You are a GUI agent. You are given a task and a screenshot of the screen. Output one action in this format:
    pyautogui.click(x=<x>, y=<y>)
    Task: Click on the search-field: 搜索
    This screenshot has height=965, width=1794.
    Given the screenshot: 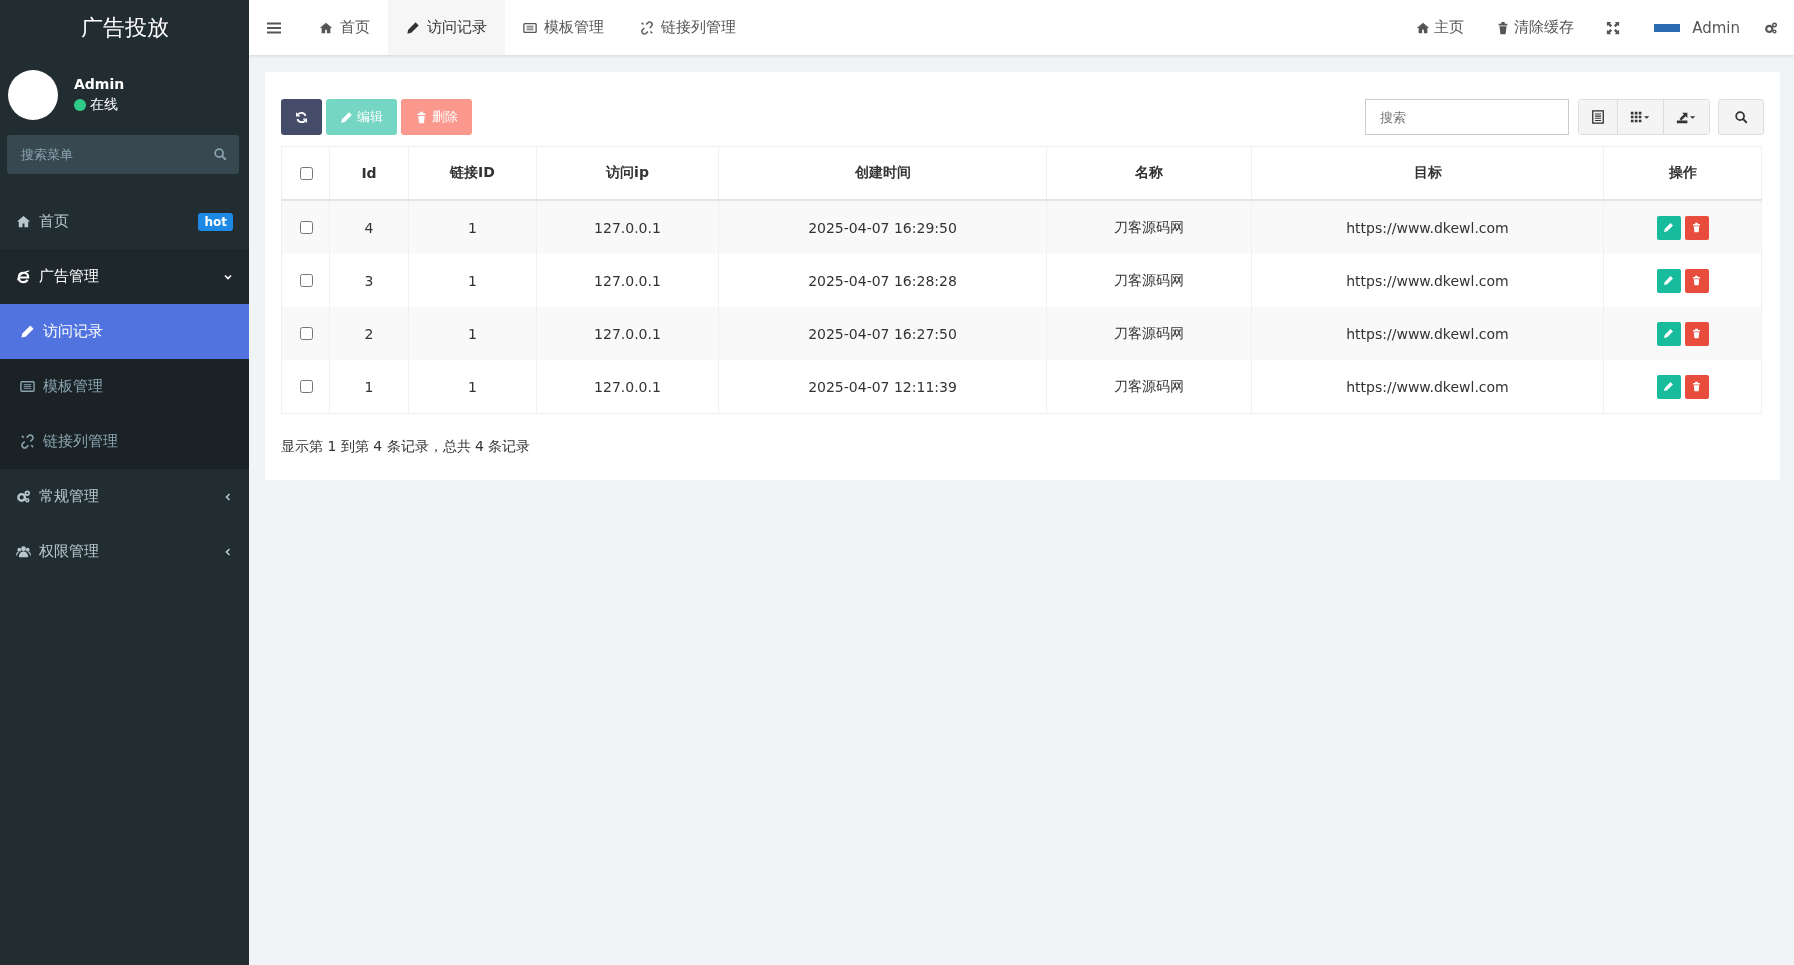 What is the action you would take?
    pyautogui.click(x=1467, y=117)
    